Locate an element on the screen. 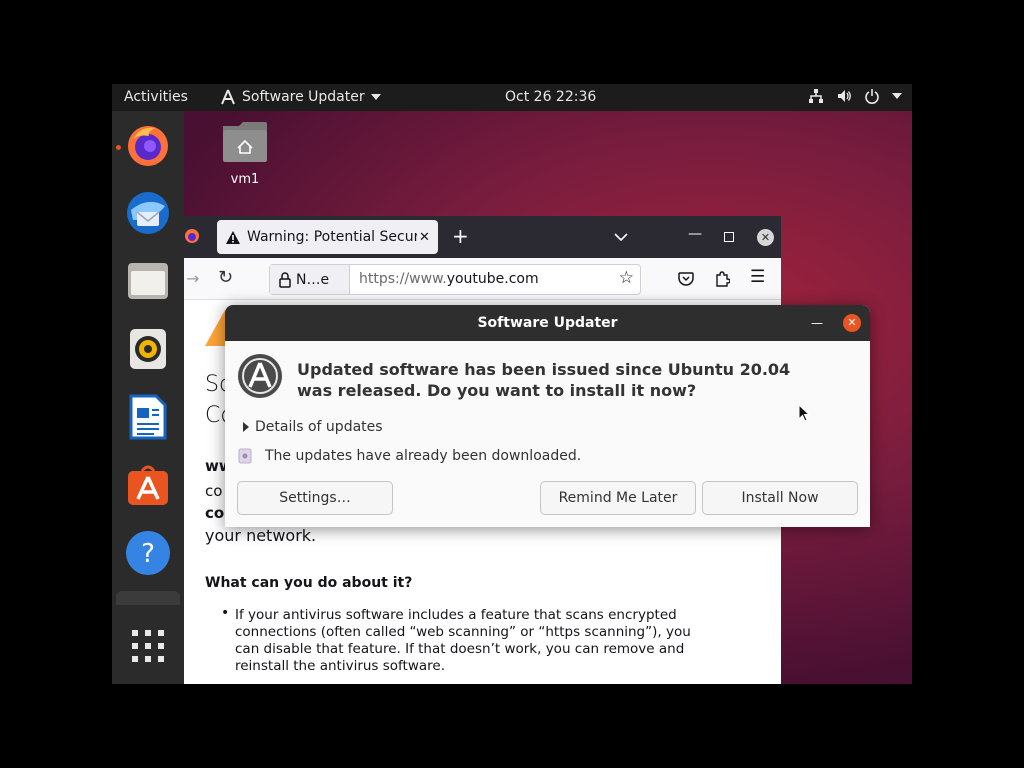 The image size is (1024, 768). dialog-close-button: ✕ is located at coordinates (852, 323).